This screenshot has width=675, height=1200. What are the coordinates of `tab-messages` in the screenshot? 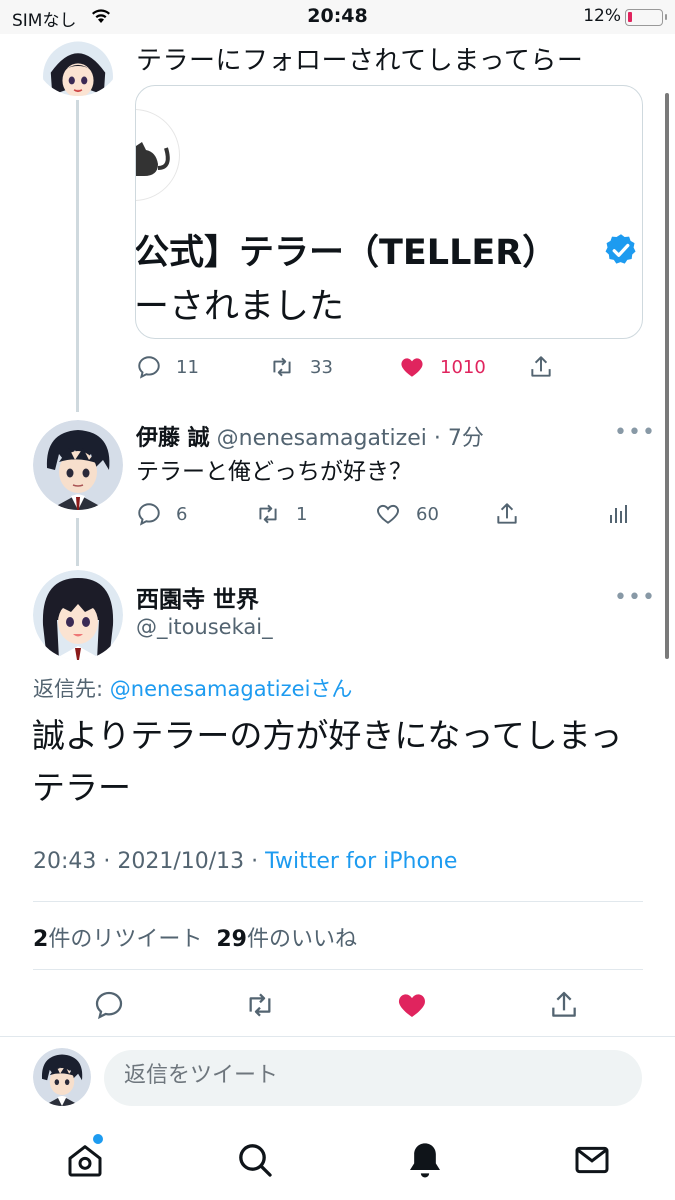 It's located at (592, 1160).